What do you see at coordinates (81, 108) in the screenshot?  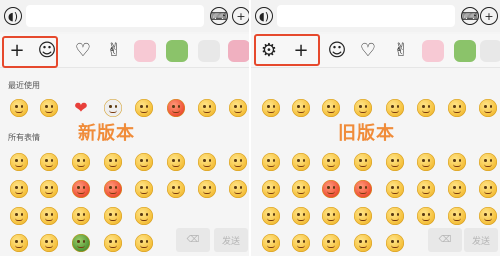 I see `heart-emoji: ❤` at bounding box center [81, 108].